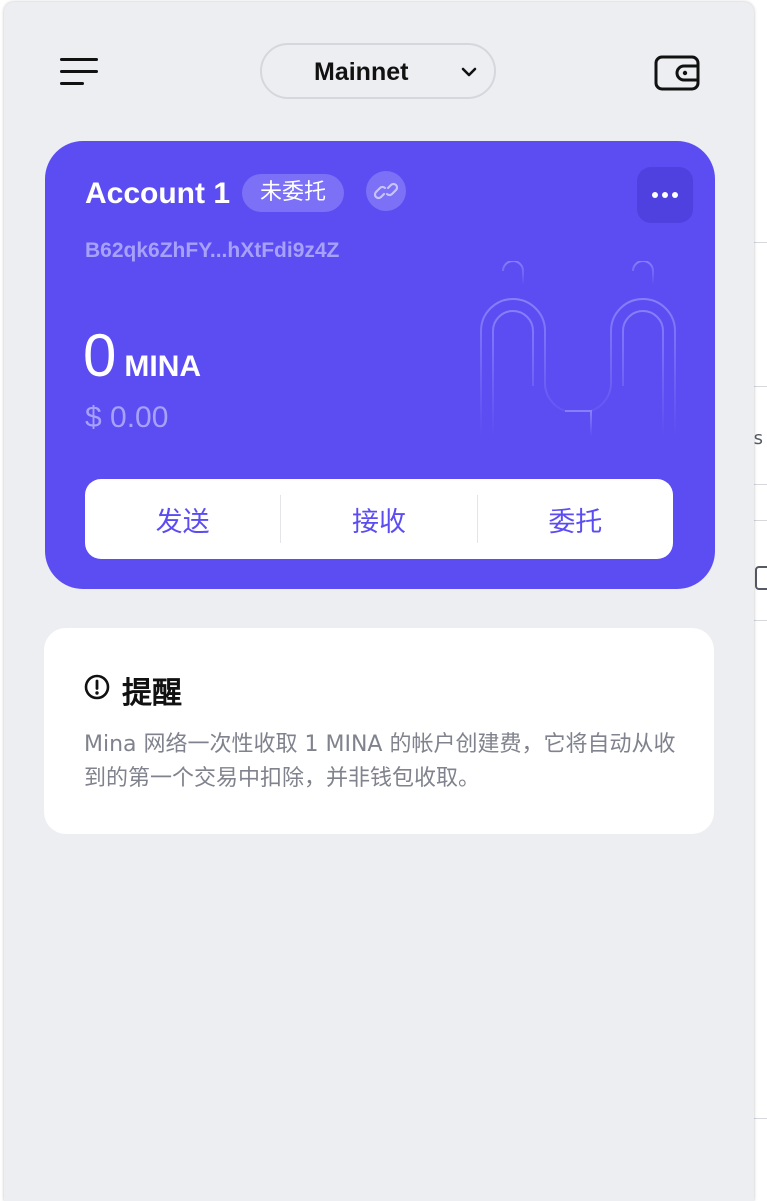 The height and width of the screenshot is (1201, 767). Describe the element at coordinates (578, 348) in the screenshot. I see `mina-logo-watermark` at that location.